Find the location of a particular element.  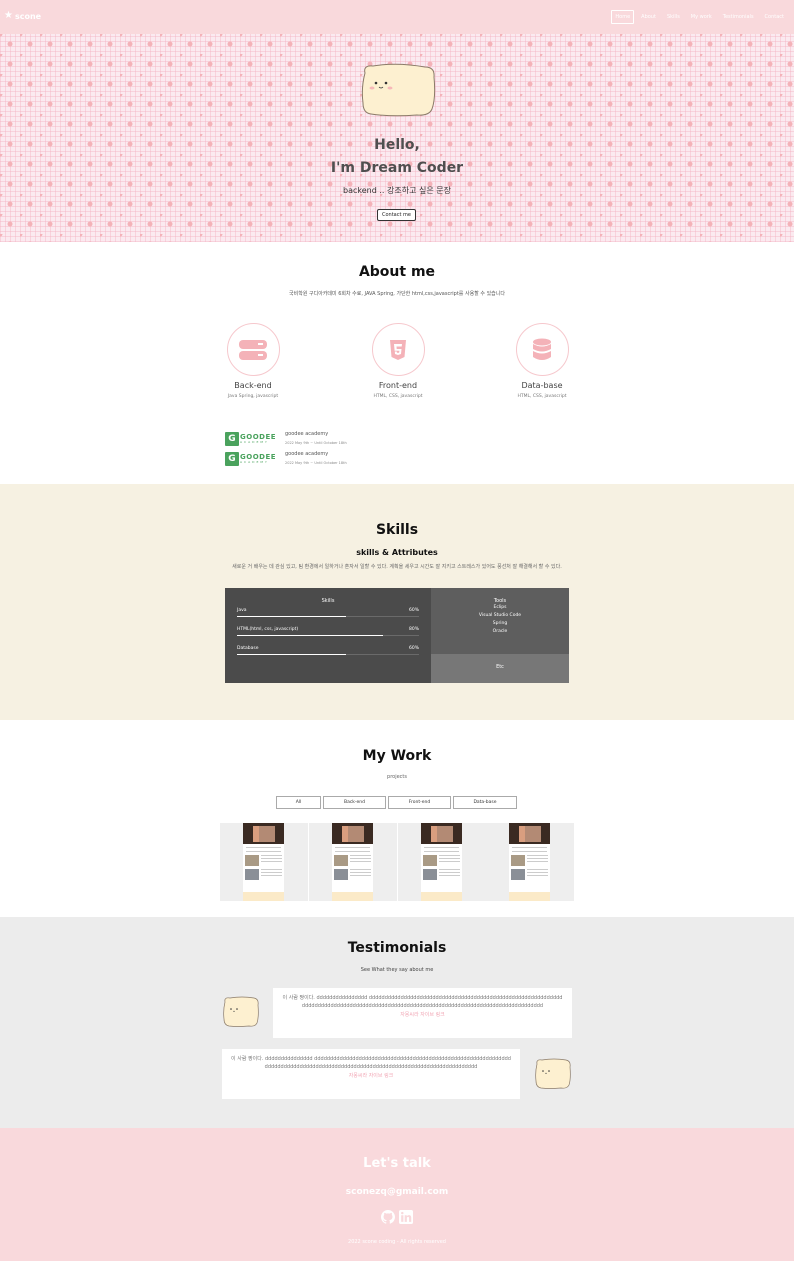

skill-name: Database is located at coordinates (248, 648).